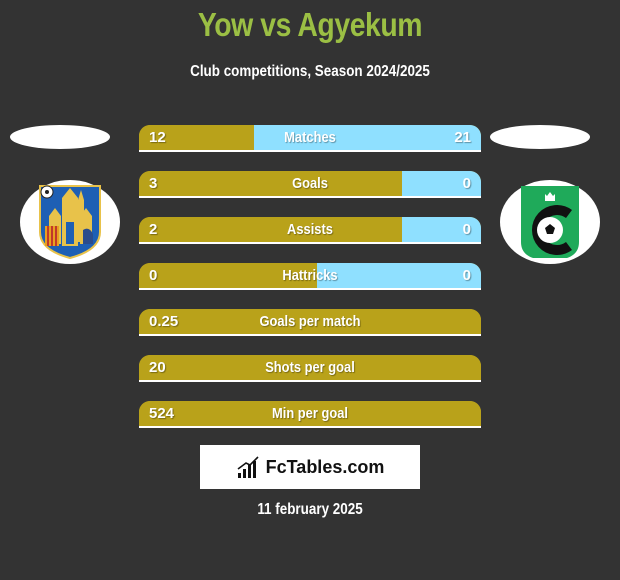 This screenshot has height=580, width=620. Describe the element at coordinates (462, 137) in the screenshot. I see `right-value: 21` at that location.